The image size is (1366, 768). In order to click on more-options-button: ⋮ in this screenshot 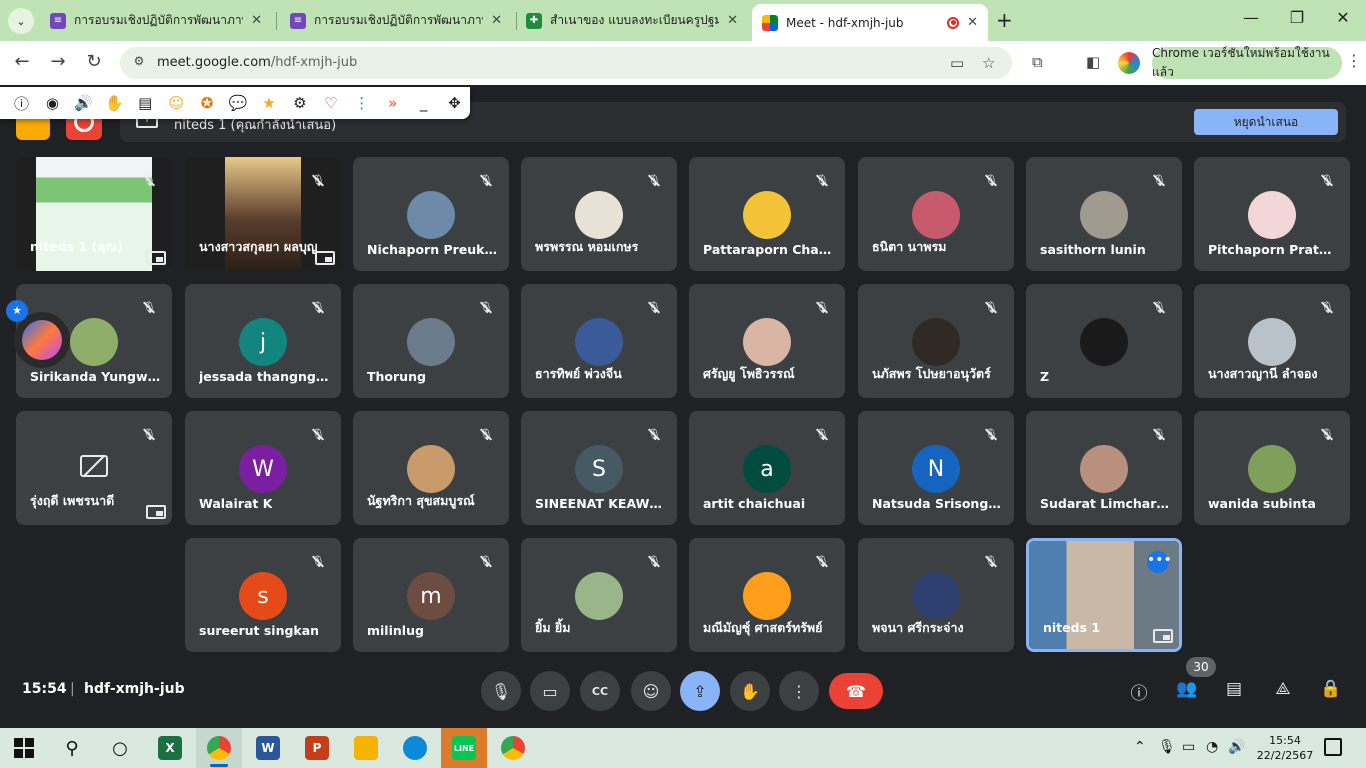, I will do `click(799, 691)`.